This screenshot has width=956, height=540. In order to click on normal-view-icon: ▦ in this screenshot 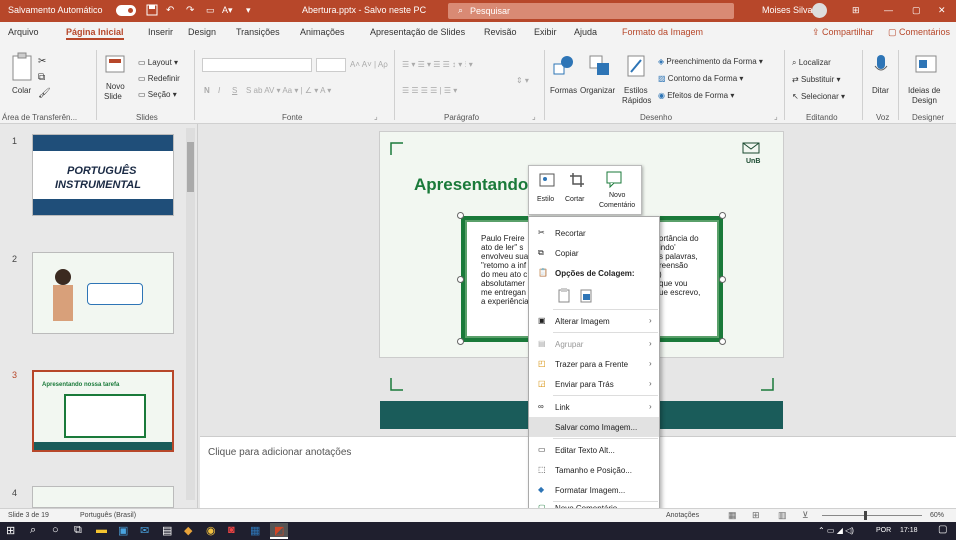, I will do `click(732, 515)`.